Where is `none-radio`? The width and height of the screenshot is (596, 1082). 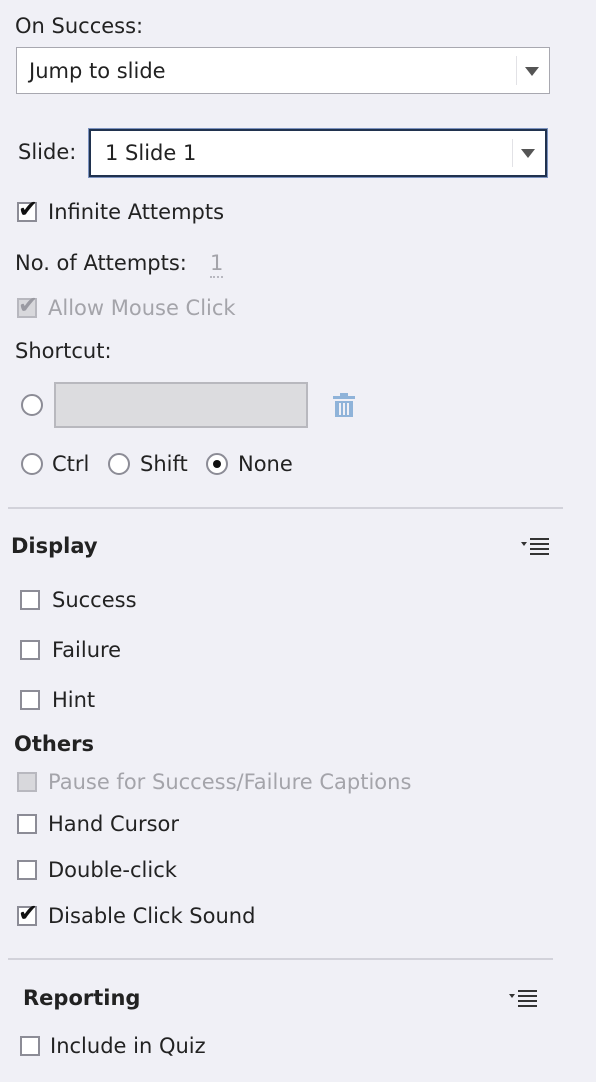 none-radio is located at coordinates (217, 464).